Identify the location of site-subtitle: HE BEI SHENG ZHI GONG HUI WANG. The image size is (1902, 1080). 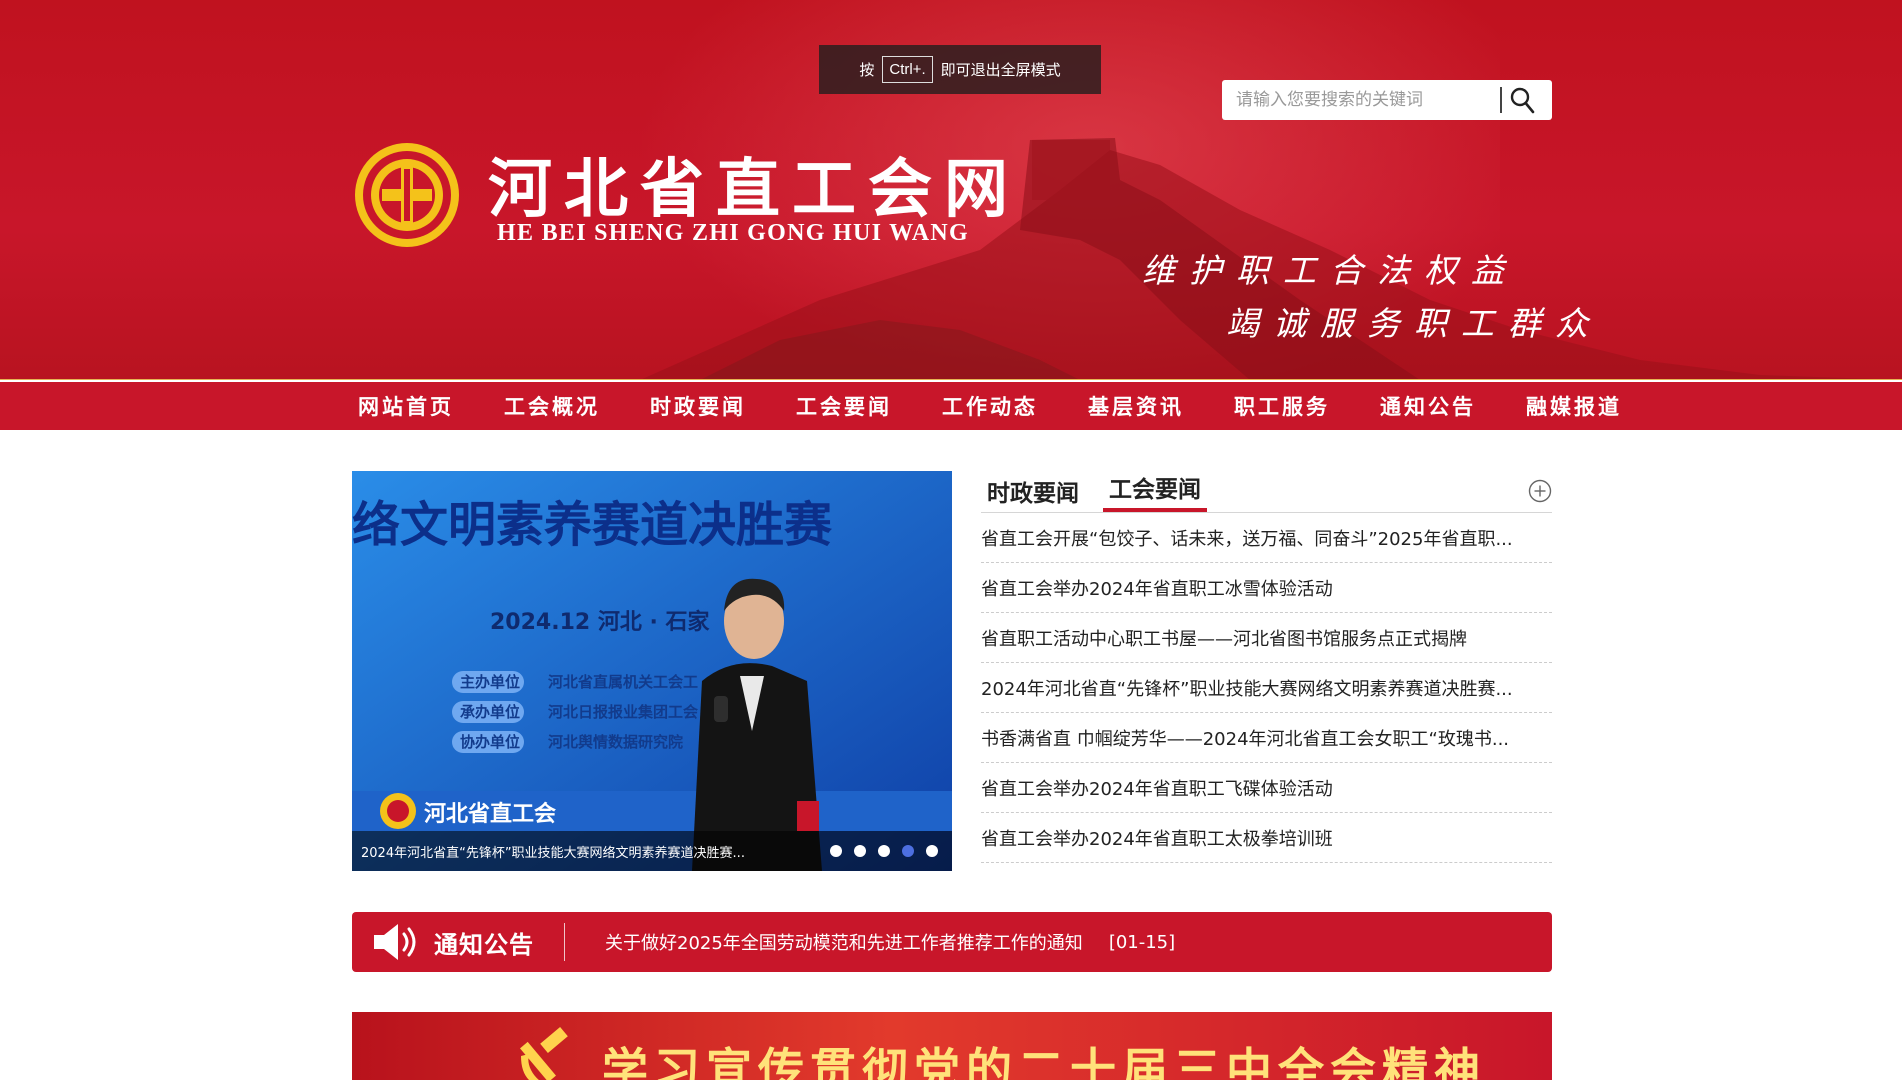
(733, 233).